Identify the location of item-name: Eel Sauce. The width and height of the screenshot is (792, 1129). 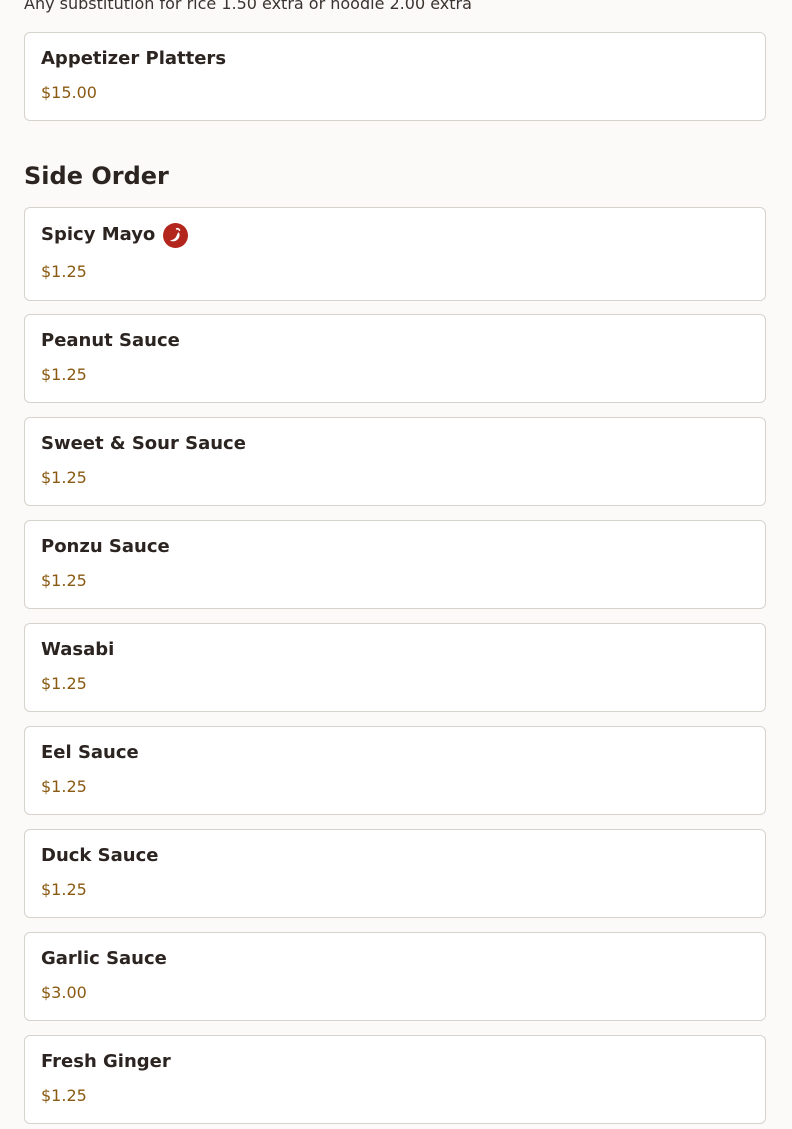
(90, 752).